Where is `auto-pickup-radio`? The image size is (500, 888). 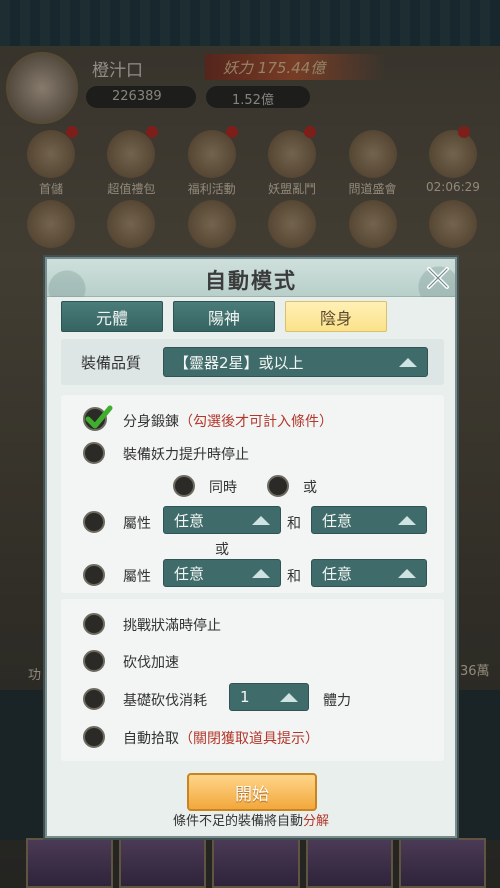
auto-pickup-radio is located at coordinates (94, 737).